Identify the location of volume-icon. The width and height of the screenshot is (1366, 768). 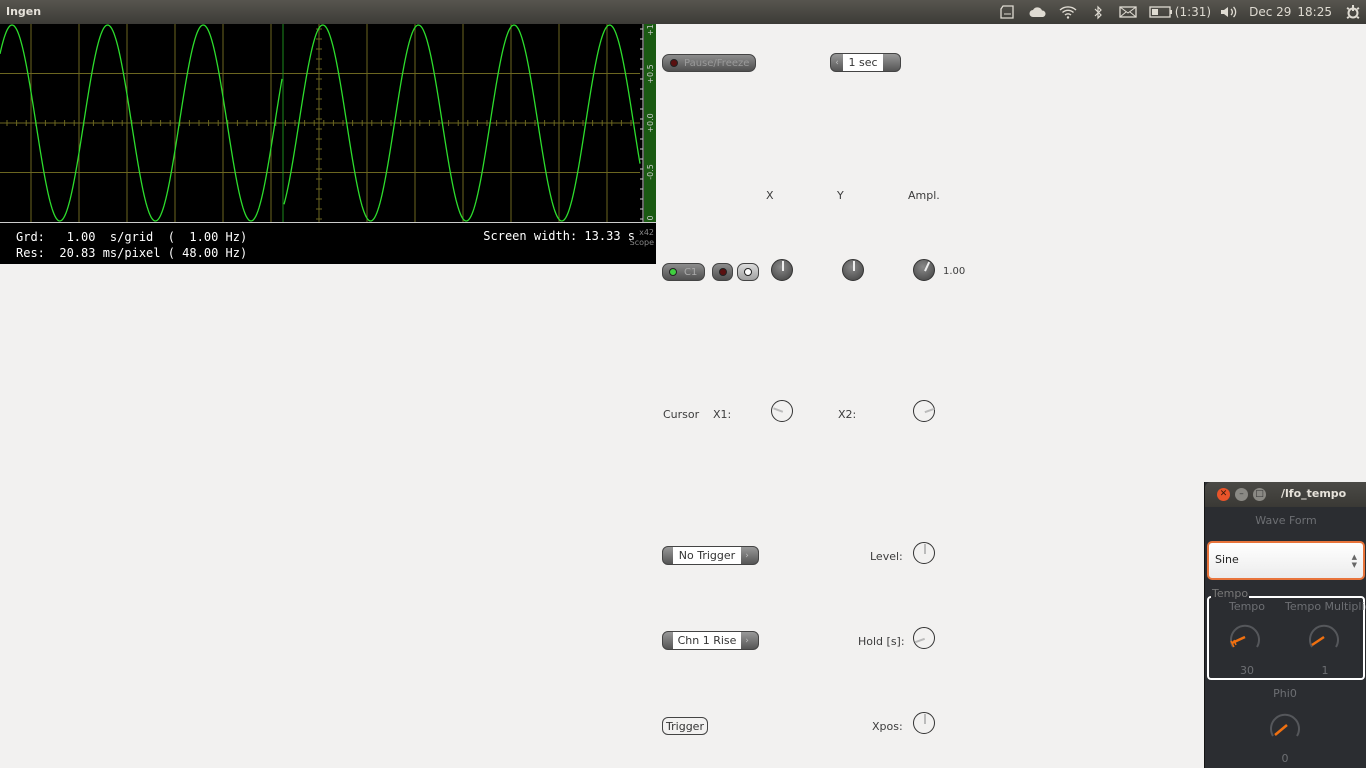
(1228, 12).